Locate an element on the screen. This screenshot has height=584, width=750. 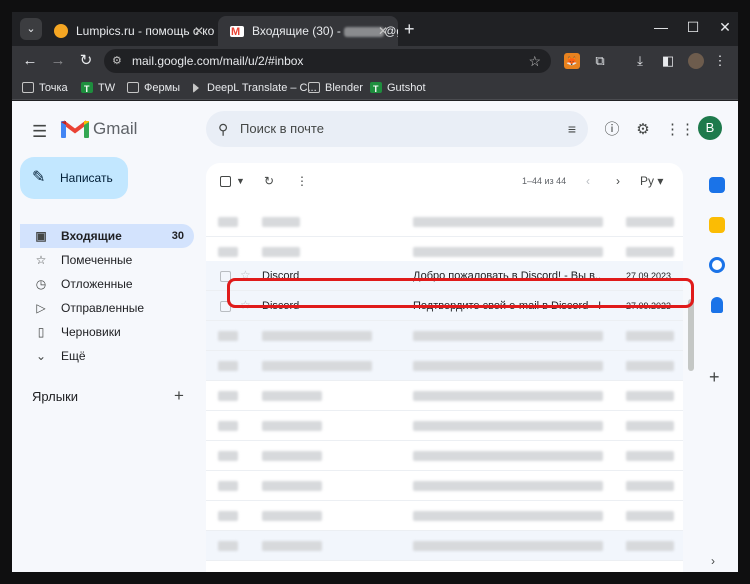
reload-button: ↻ is located at coordinates (86, 61).